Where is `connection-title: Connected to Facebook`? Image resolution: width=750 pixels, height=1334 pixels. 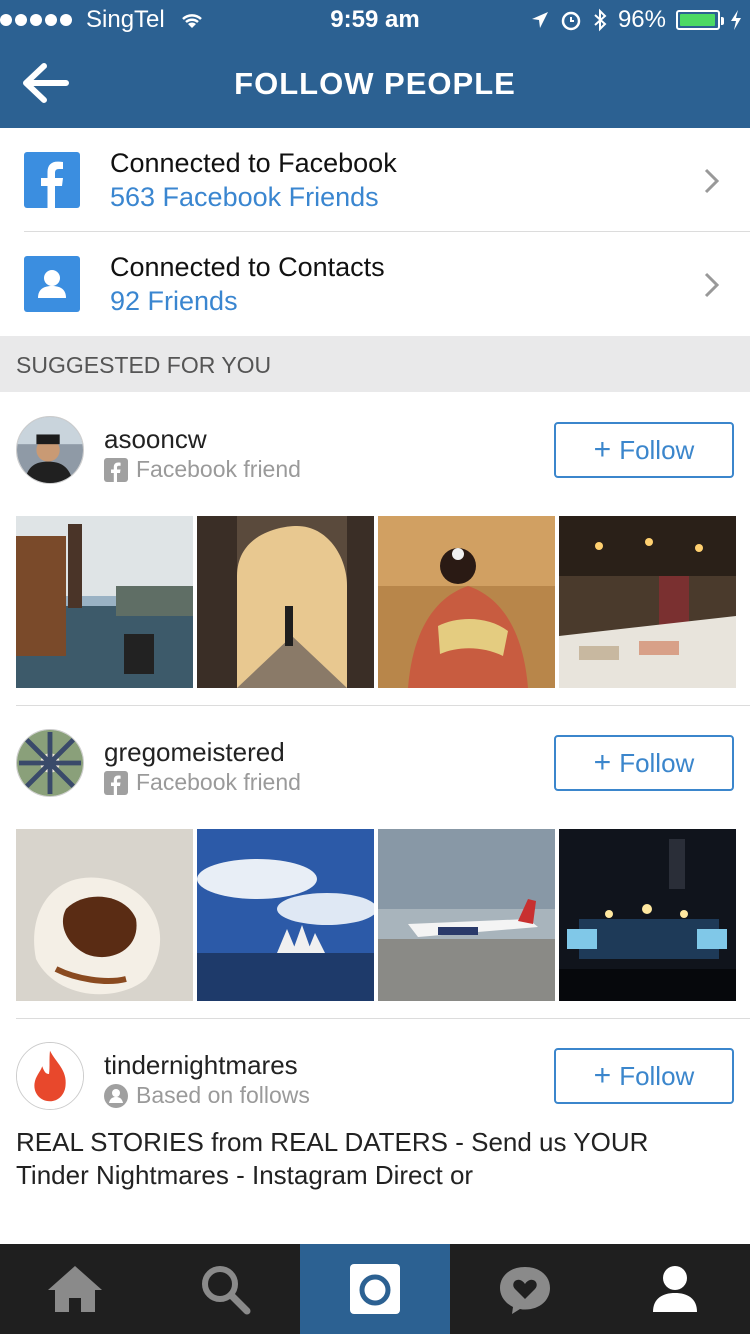 connection-title: Connected to Facebook is located at coordinates (253, 163).